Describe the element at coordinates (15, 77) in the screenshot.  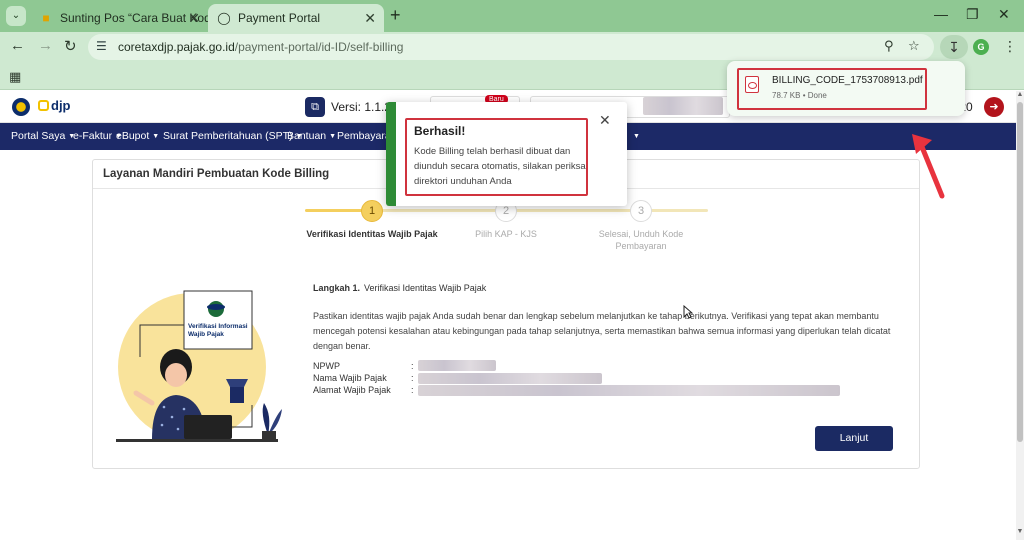
I see `apps-grid-icon: ▦` at that location.